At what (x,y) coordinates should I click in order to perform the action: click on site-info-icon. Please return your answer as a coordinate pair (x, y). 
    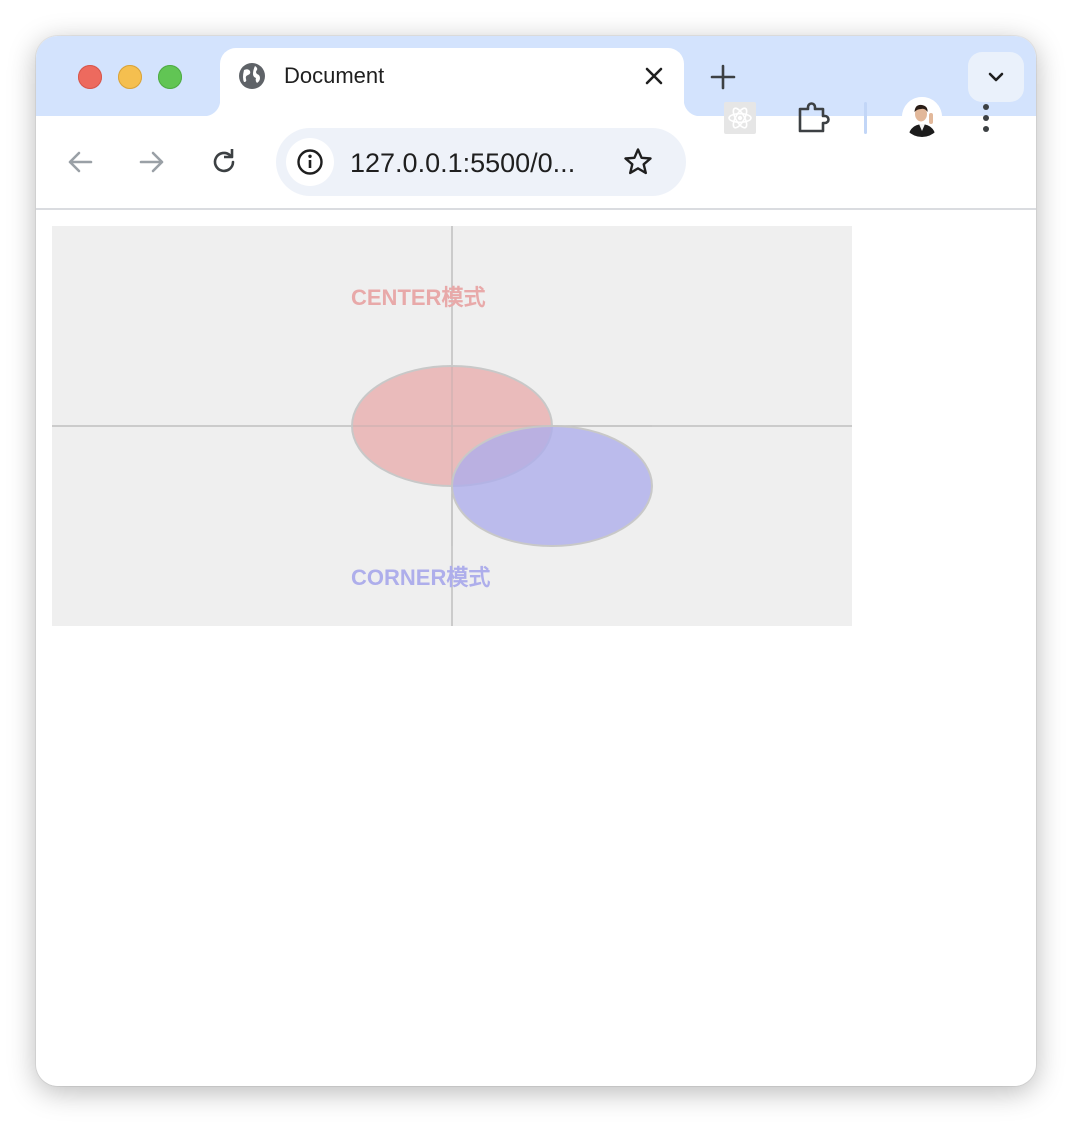
    Looking at the image, I should click on (310, 162).